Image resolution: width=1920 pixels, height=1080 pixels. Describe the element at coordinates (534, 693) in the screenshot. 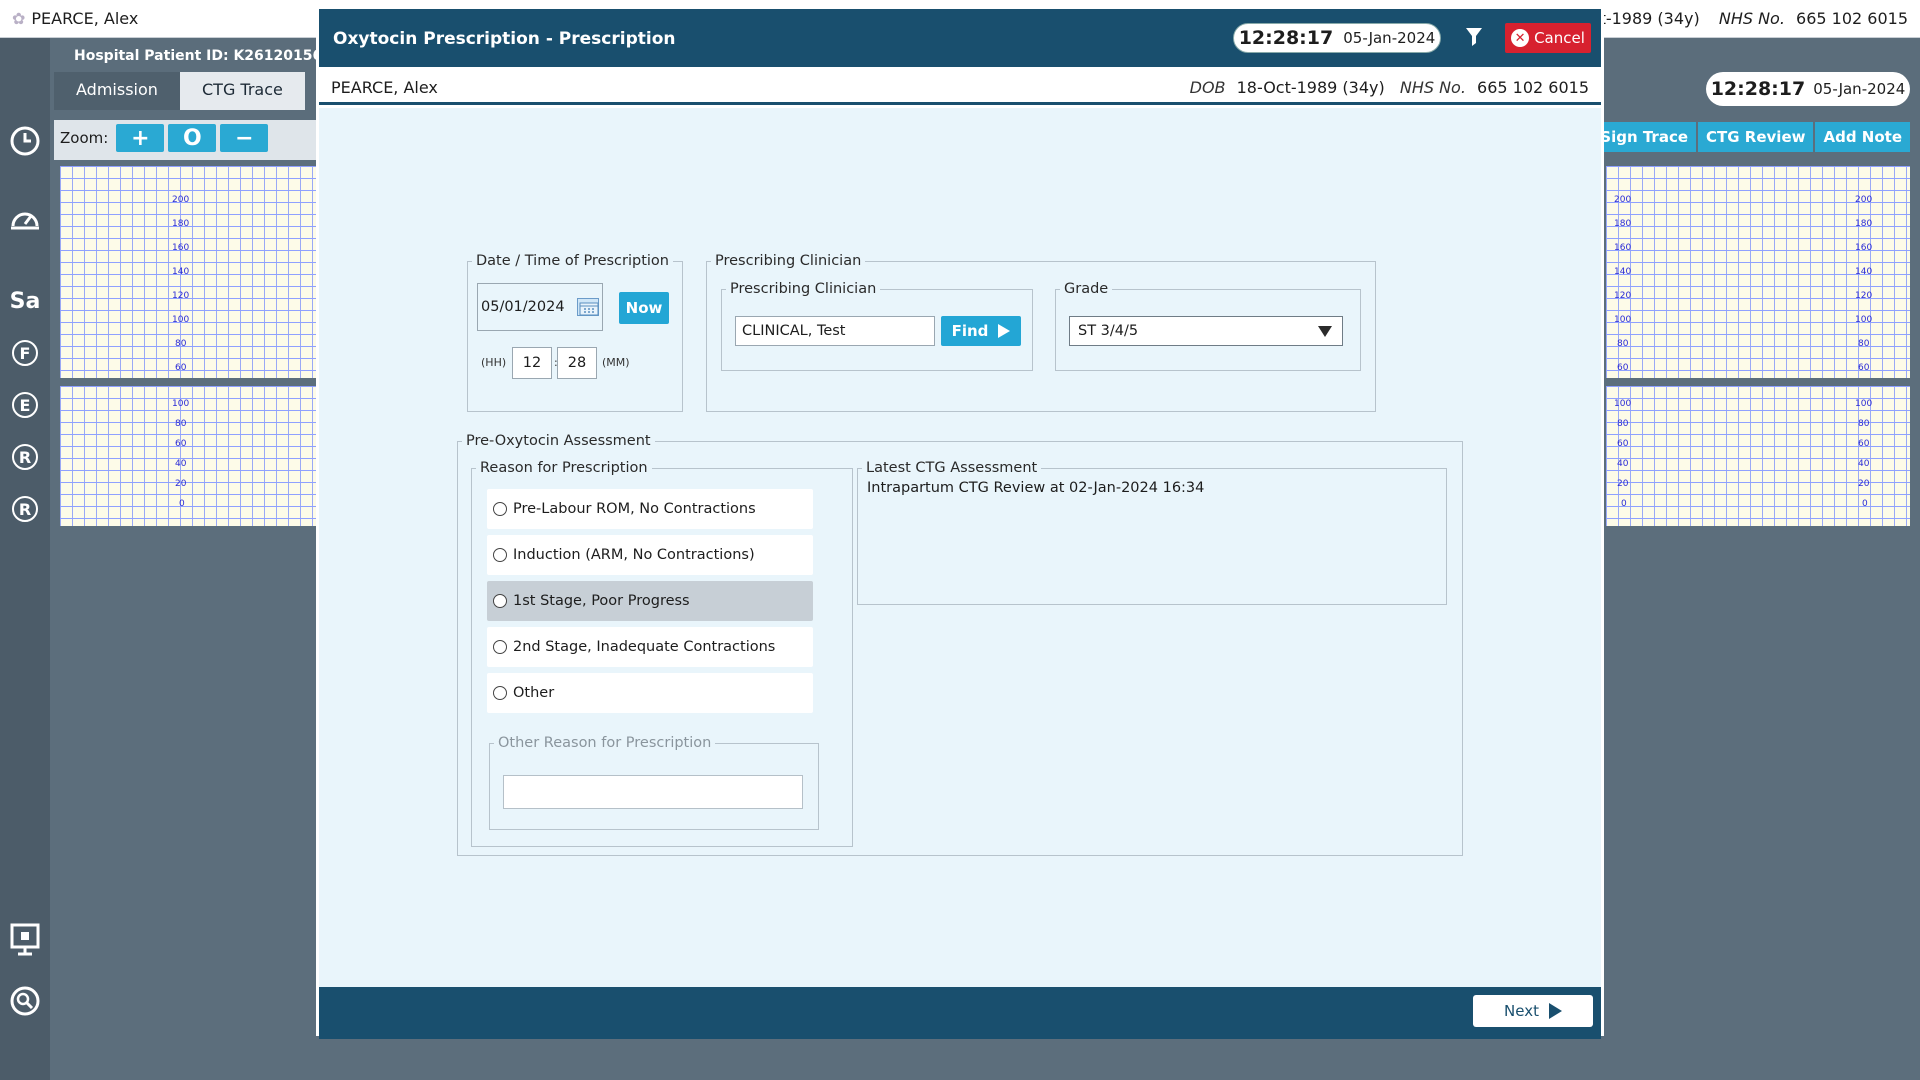

I see `reason-option-label: Other` at that location.